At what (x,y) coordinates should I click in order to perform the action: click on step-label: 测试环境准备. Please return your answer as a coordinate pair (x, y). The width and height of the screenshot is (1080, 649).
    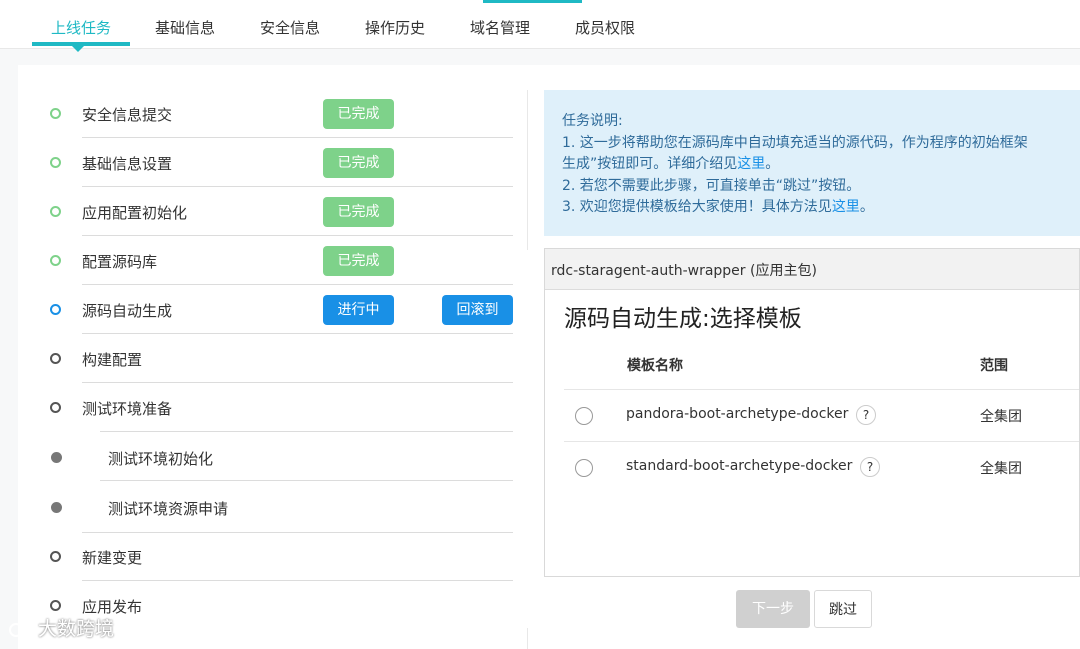
    Looking at the image, I should click on (127, 409).